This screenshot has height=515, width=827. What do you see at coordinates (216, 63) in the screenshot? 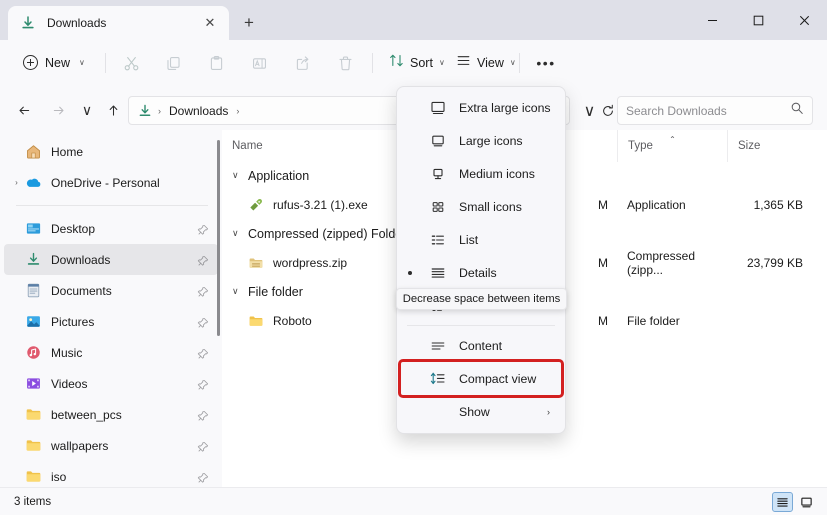
I see `paste-button` at bounding box center [216, 63].